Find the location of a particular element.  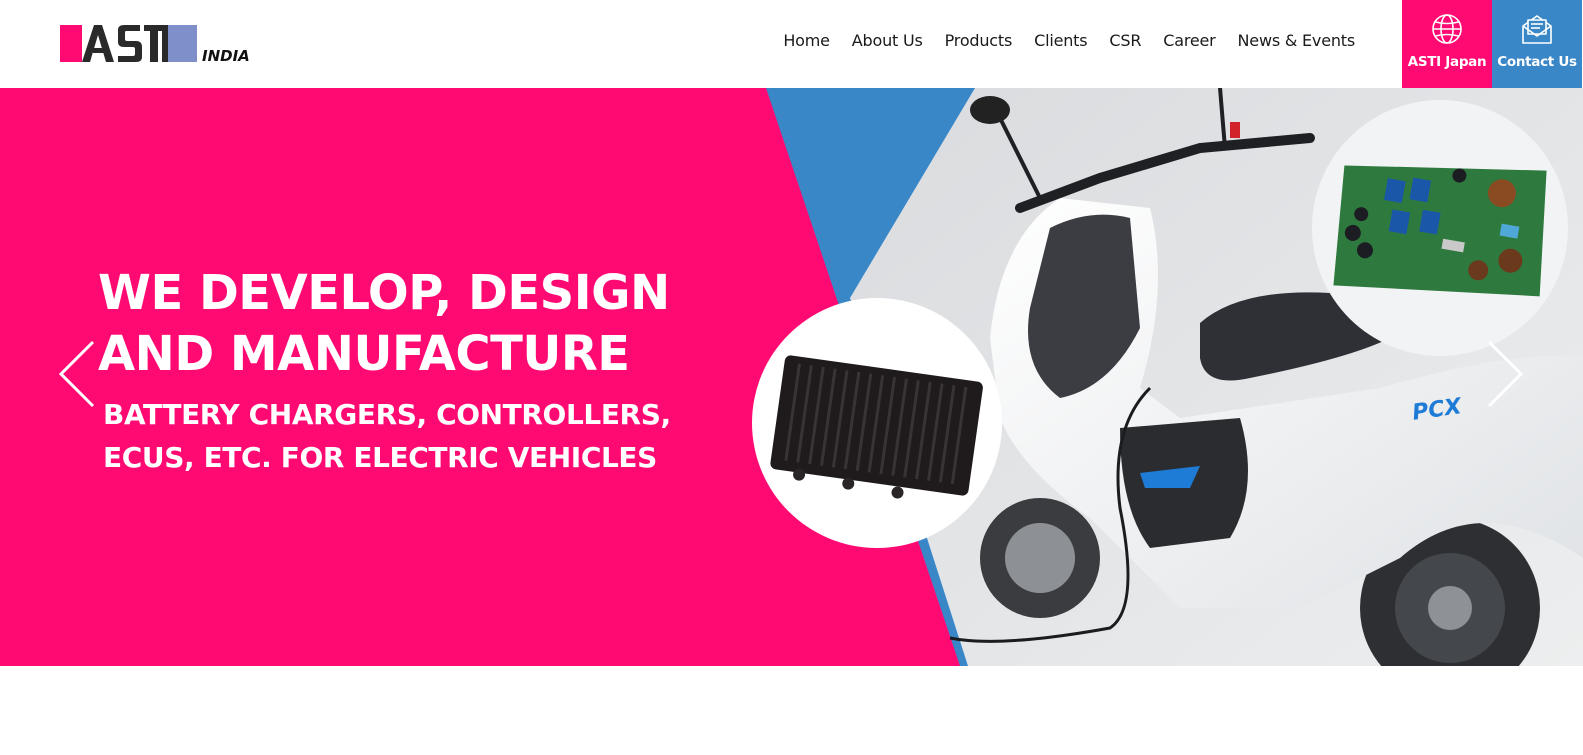

hero-headline: WE DEVELOP, DESIGN AND MANUFACTURE is located at coordinates (384, 324).